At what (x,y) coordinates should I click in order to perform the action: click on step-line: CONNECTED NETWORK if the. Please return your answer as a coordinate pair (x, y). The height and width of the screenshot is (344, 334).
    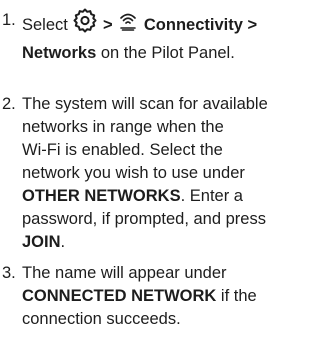
    Looking at the image, I should click on (177, 296).